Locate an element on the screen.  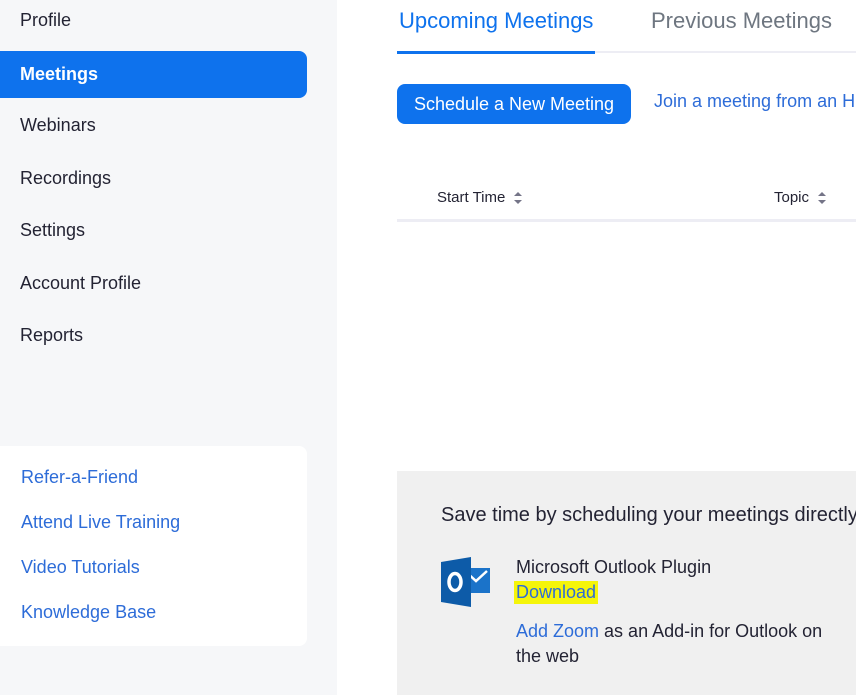
sidebar-item-reports: Reports is located at coordinates (153, 335).